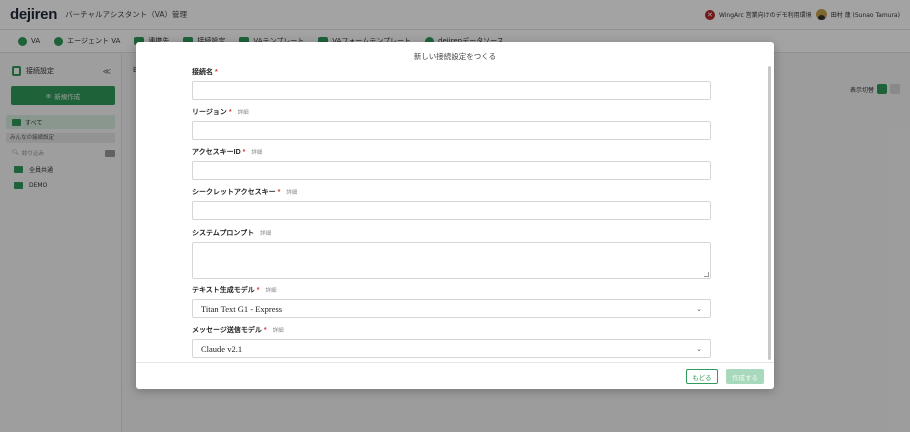 This screenshot has width=910, height=432. Describe the element at coordinates (209, 112) in the screenshot. I see `field-label: リージョン` at that location.